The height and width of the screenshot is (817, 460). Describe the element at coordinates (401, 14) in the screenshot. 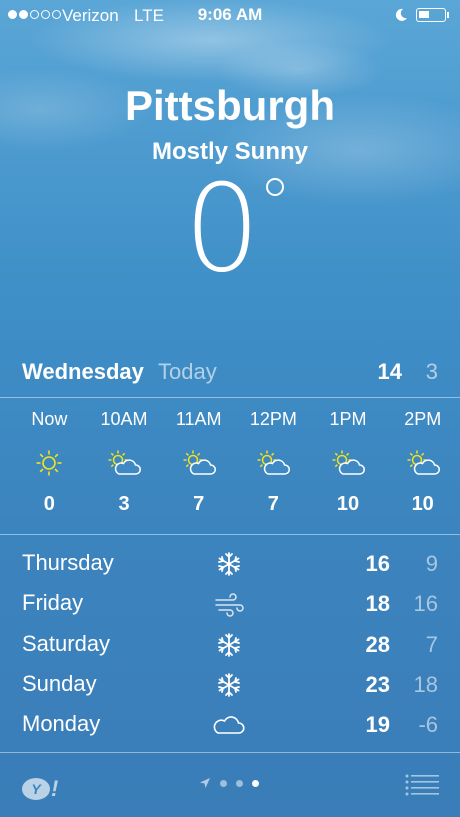

I see `do-not-disturb-moon-icon` at that location.